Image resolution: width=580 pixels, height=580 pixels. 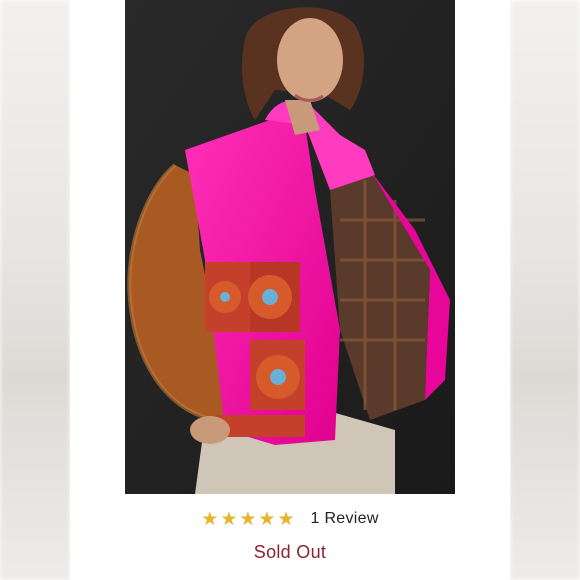 What do you see at coordinates (290, 552) in the screenshot?
I see `availability-status: Sold Out` at bounding box center [290, 552].